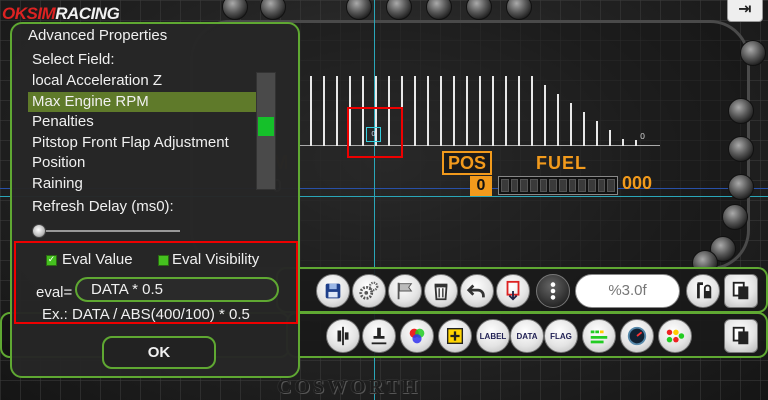  Describe the element at coordinates (143, 184) in the screenshot. I see `field-list-item: Raining` at that location.